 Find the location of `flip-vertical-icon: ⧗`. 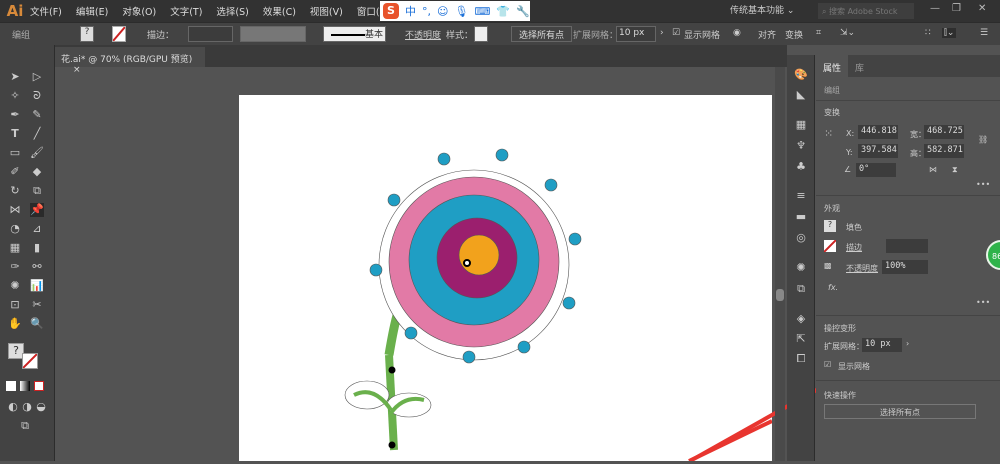

flip-vertical-icon: ⧗ is located at coordinates (955, 170).